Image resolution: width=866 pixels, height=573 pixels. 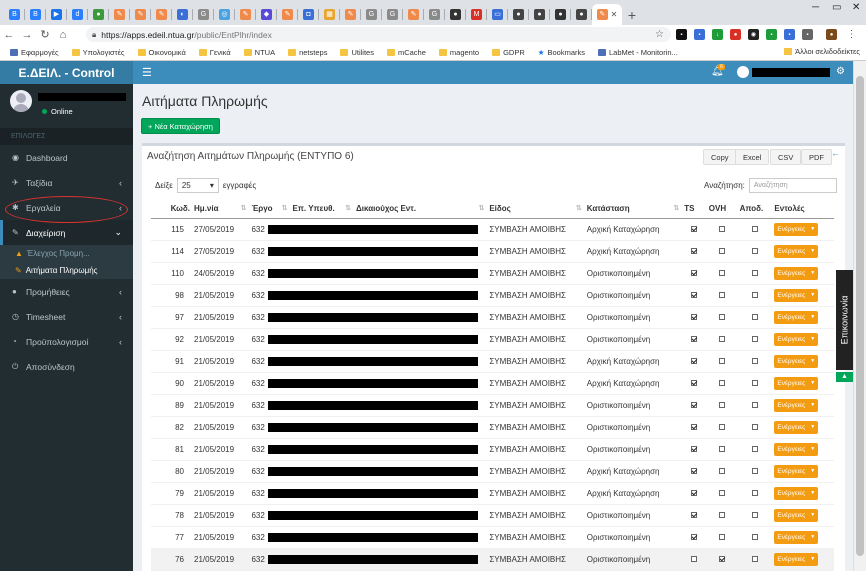 I want to click on pdf-button: PDF, so click(x=816, y=157).